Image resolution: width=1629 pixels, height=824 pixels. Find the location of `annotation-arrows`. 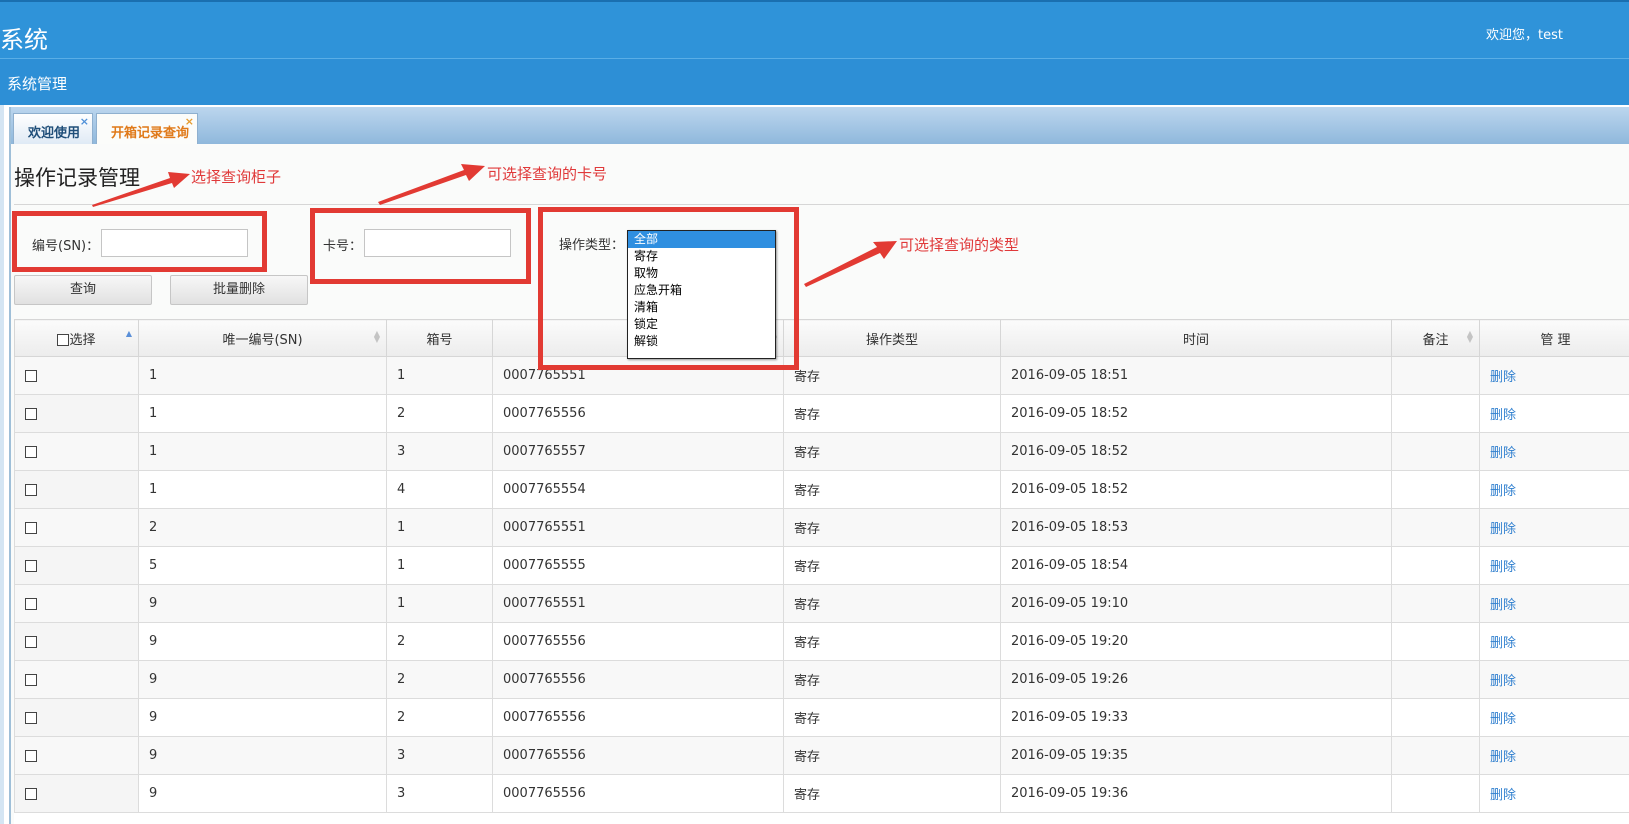

annotation-arrows is located at coordinates (494, 225).